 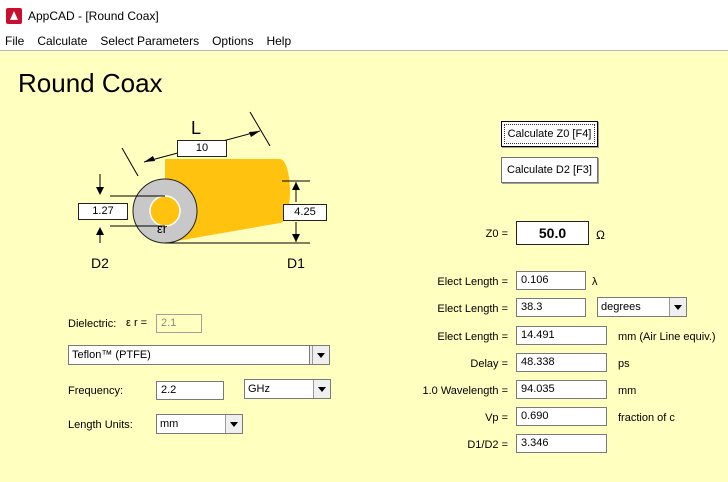 What do you see at coordinates (92, 324) in the screenshot?
I see `dielectric-label: Dielectric:` at bounding box center [92, 324].